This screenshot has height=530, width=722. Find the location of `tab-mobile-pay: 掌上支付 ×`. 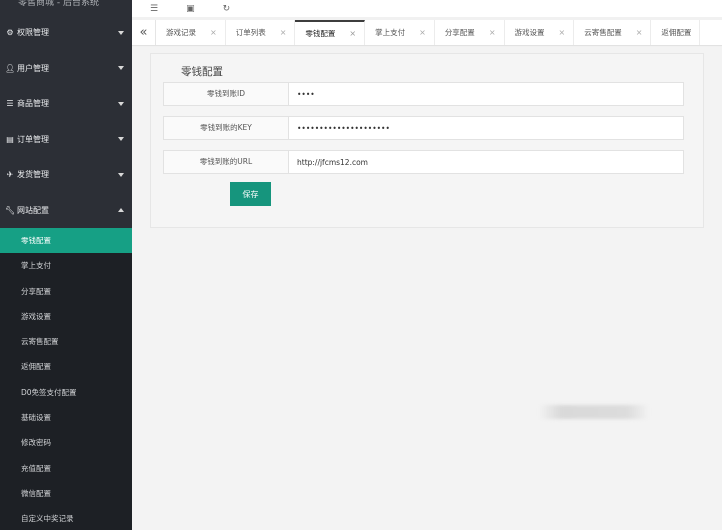

tab-mobile-pay: 掌上支付 × is located at coordinates (400, 32).